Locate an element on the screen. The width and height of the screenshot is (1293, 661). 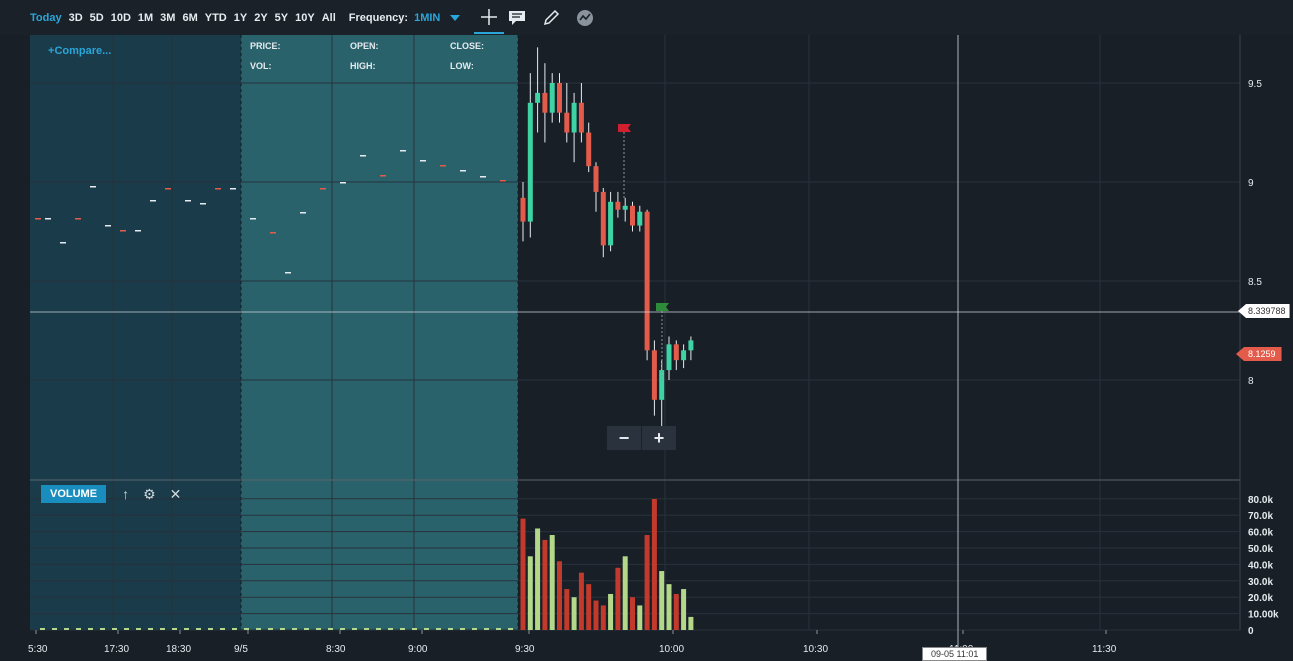
info-open-label: OPEN: is located at coordinates (364, 46).